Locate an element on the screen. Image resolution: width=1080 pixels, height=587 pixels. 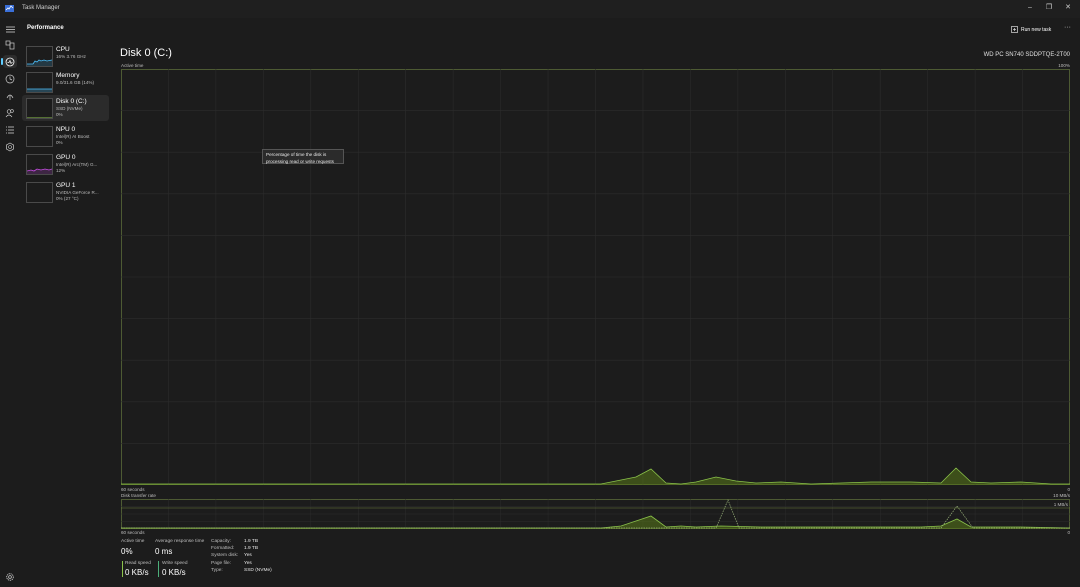
close-button: ✕ is located at coordinates (1068, 8).